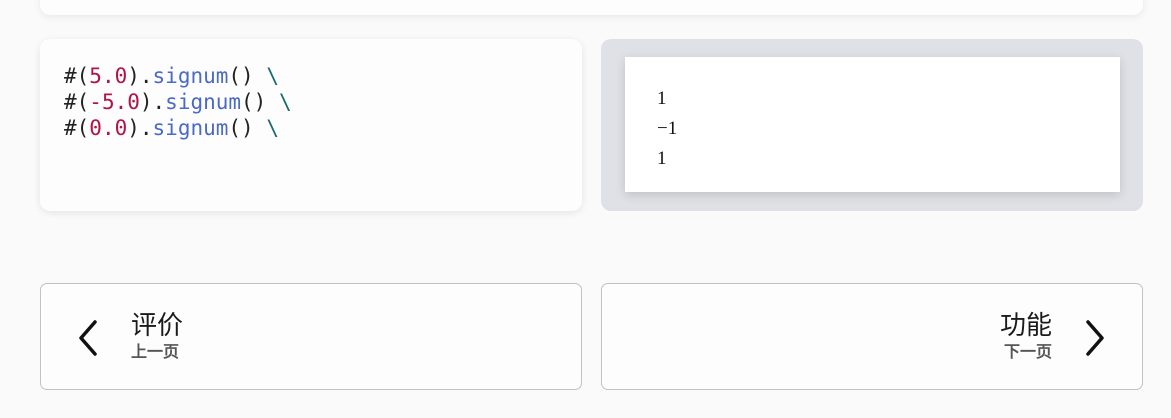  I want to click on previous-page-text: 评价 上一页, so click(157, 336).